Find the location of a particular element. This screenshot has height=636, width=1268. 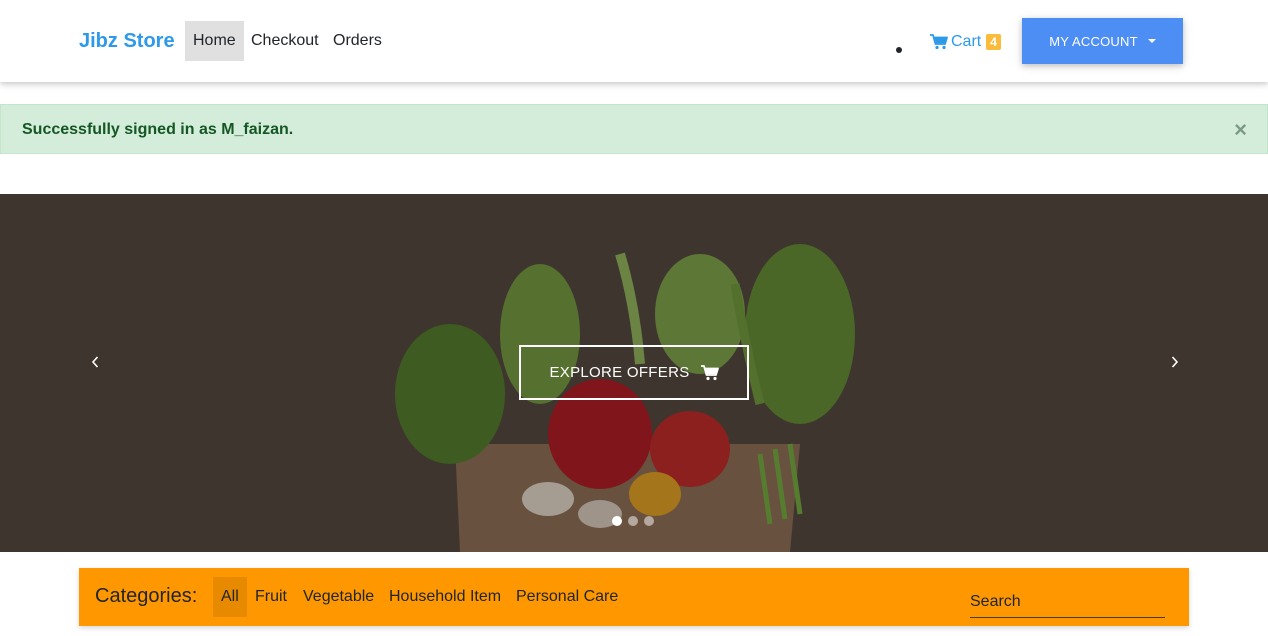

nav-bullet is located at coordinates (899, 50).